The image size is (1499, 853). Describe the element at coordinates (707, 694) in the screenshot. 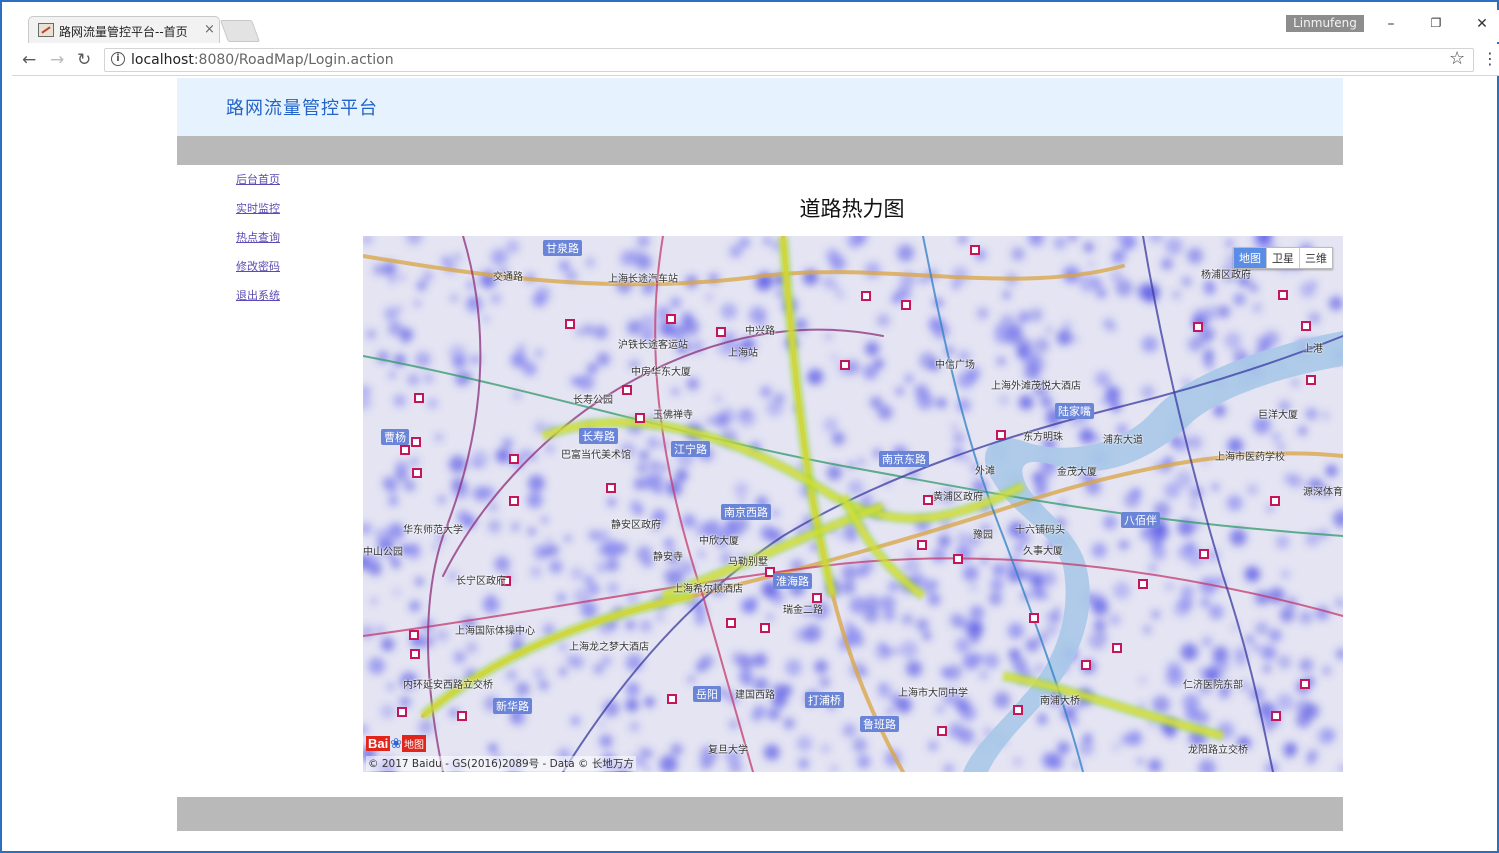

I see `map-place-label: 岳阳` at that location.